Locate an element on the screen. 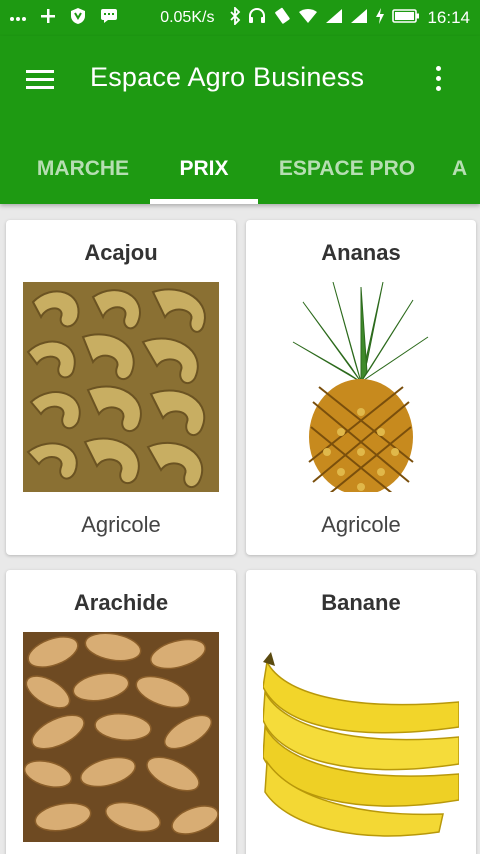 Image resolution: width=480 pixels, height=854 pixels. shield-icon is located at coordinates (78, 18).